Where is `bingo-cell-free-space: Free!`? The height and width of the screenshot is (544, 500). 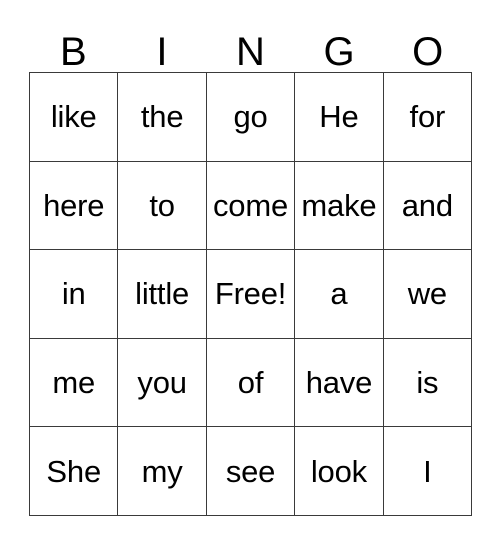 bingo-cell-free-space: Free! is located at coordinates (251, 294).